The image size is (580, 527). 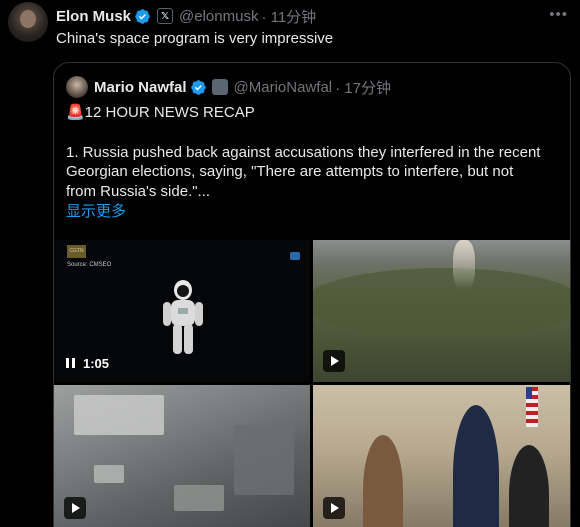 What do you see at coordinates (76, 251) in the screenshot?
I see `cgtn-logo: CGTN` at bounding box center [76, 251].